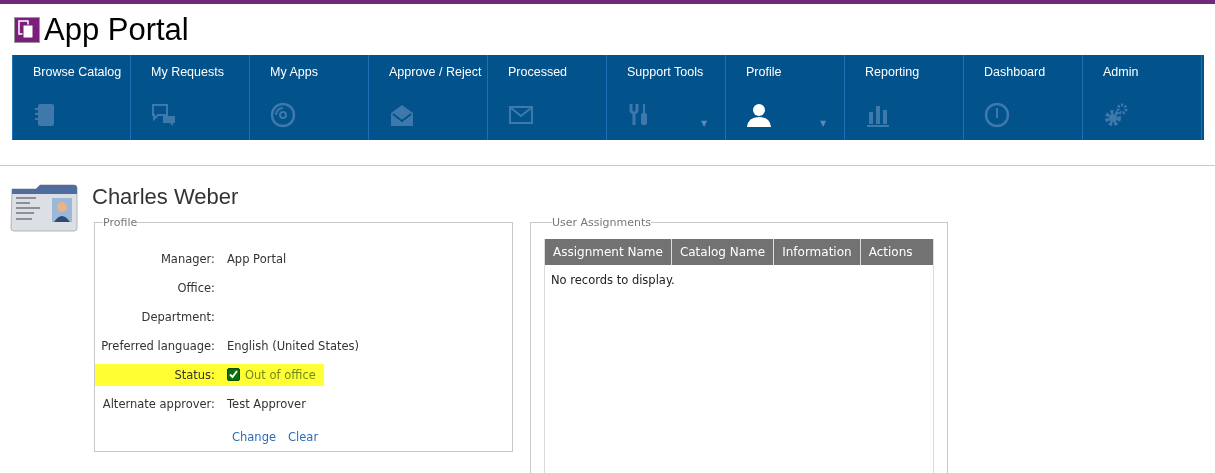  What do you see at coordinates (904, 97) in the screenshot?
I see `nav-tab: Reporting` at bounding box center [904, 97].